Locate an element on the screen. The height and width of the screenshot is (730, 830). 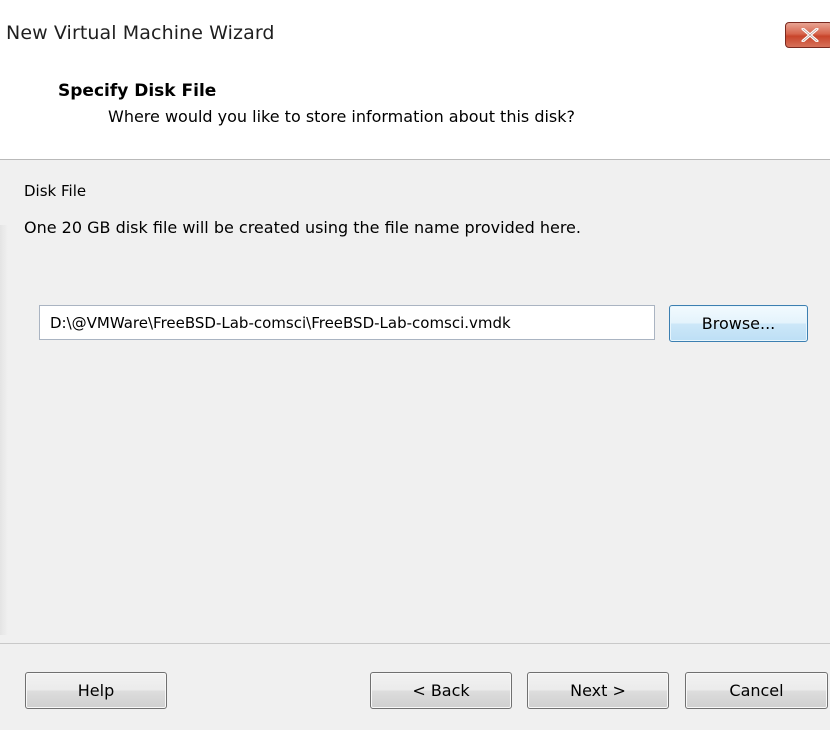
help-button: Help is located at coordinates (96, 690).